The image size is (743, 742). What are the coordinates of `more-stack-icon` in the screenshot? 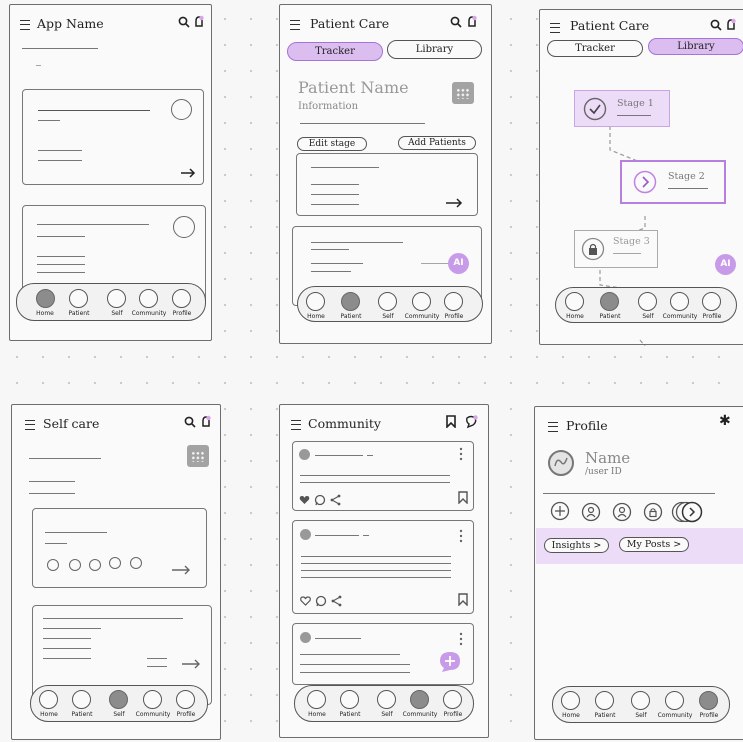 It's located at (688, 512).